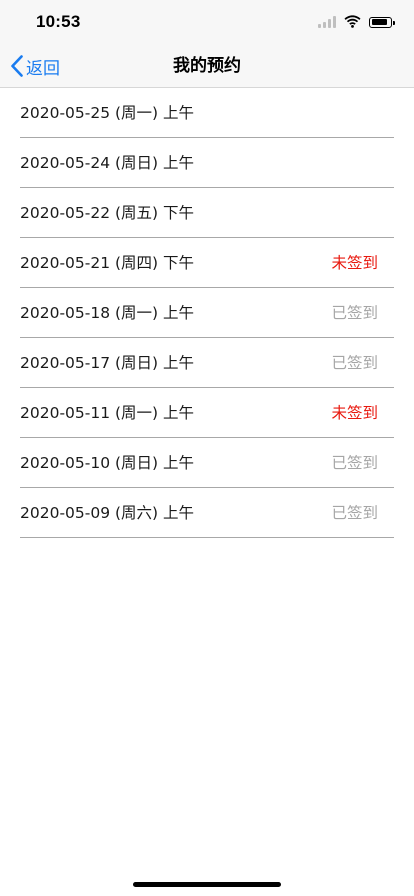  What do you see at coordinates (107, 313) in the screenshot?
I see `appointment-date: 2020-05-18 (周一) 上午` at bounding box center [107, 313].